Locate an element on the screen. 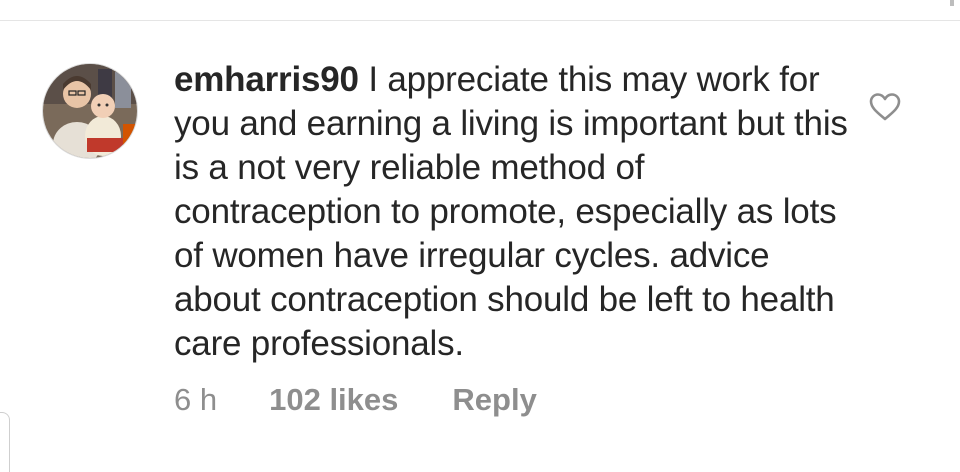  likes-count-link: 102 likes is located at coordinates (333, 400).